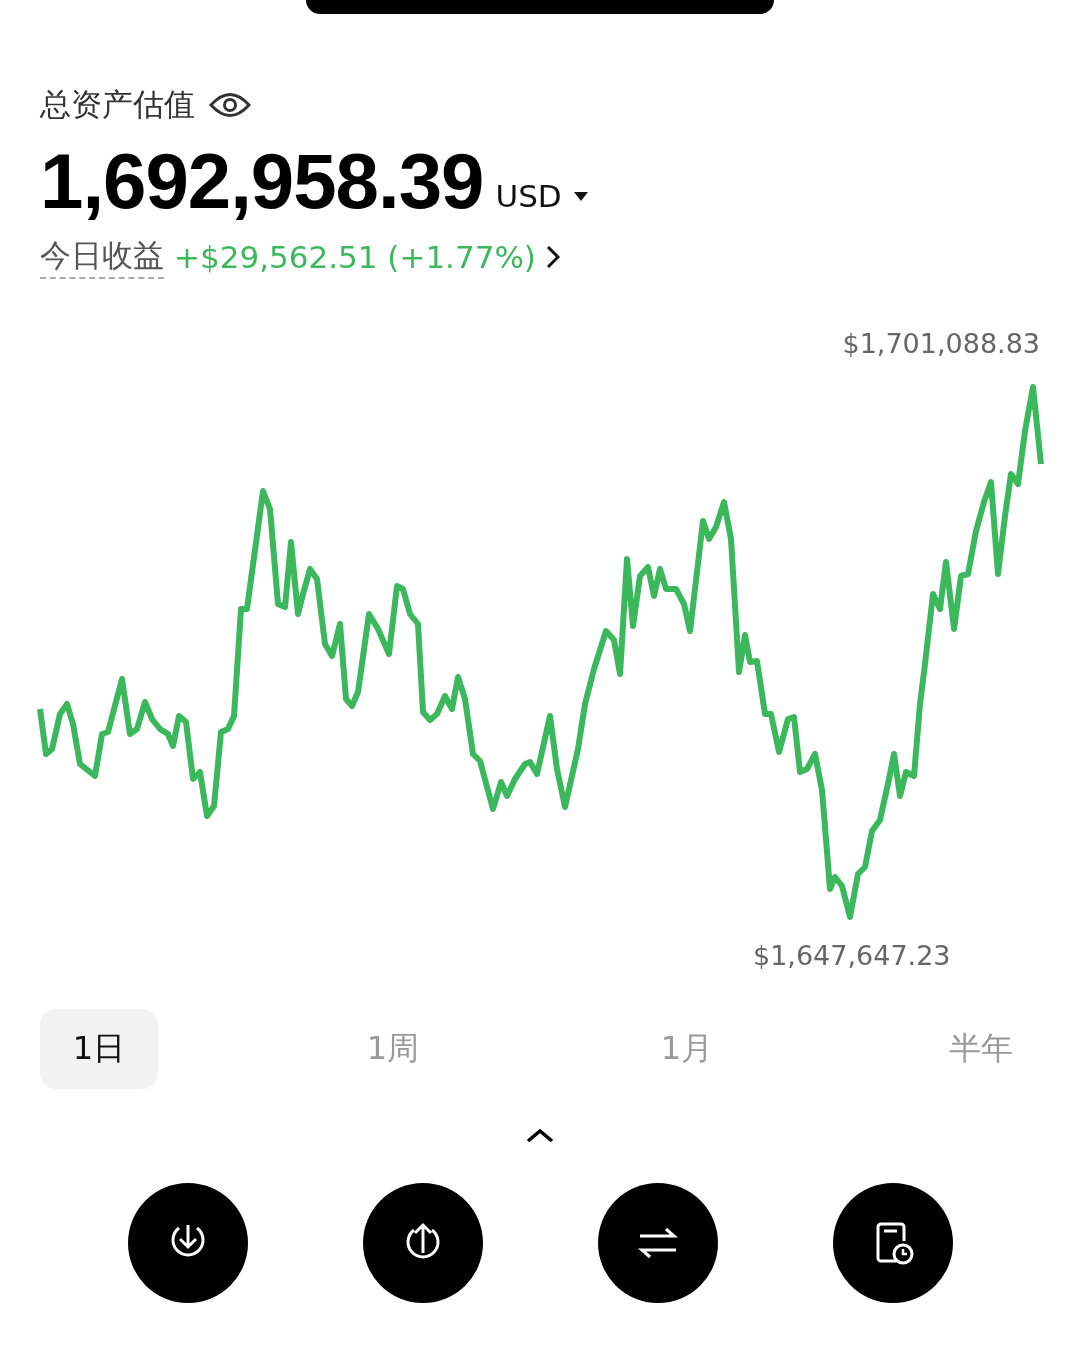 The height and width of the screenshot is (1350, 1080). I want to click on period-tab: 半年, so click(981, 1049).